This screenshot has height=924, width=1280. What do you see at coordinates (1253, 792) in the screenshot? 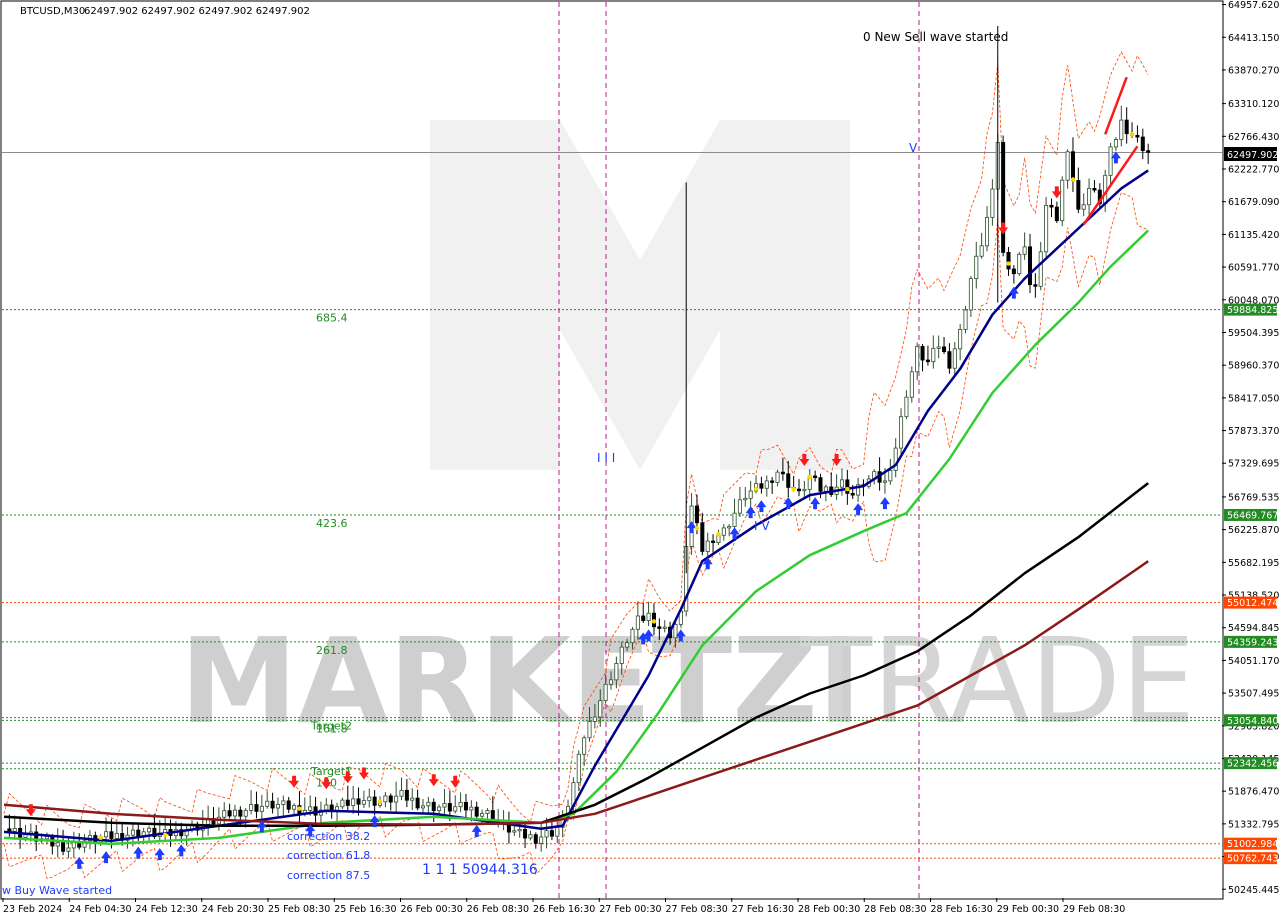
I see `y-tick-label: 51876.470` at bounding box center [1253, 792].